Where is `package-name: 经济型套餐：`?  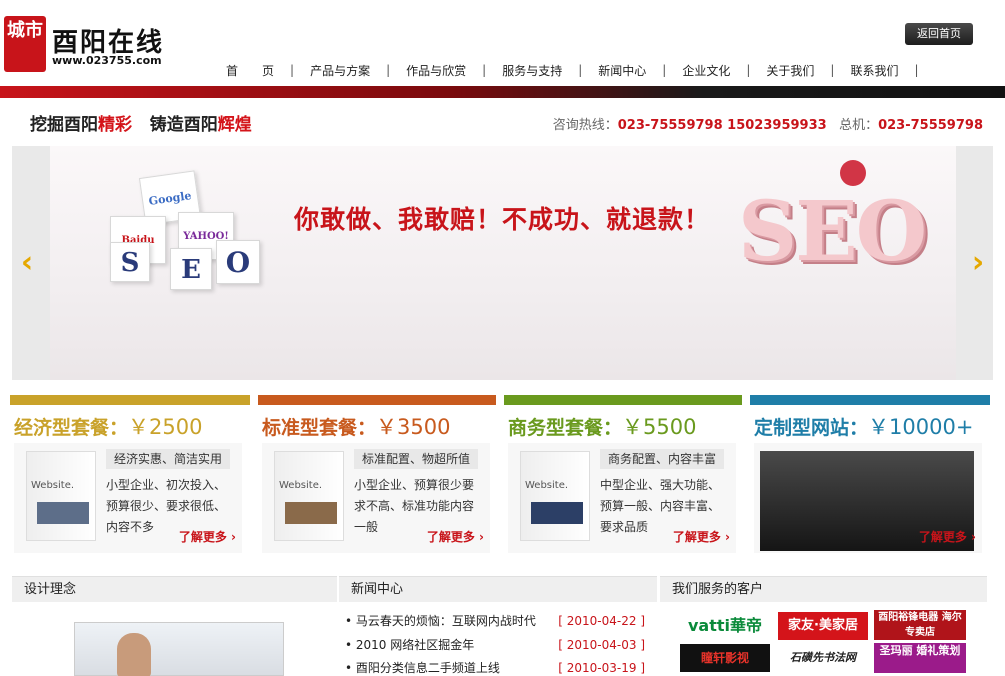 package-name: 经济型套餐： is located at coordinates (71, 428).